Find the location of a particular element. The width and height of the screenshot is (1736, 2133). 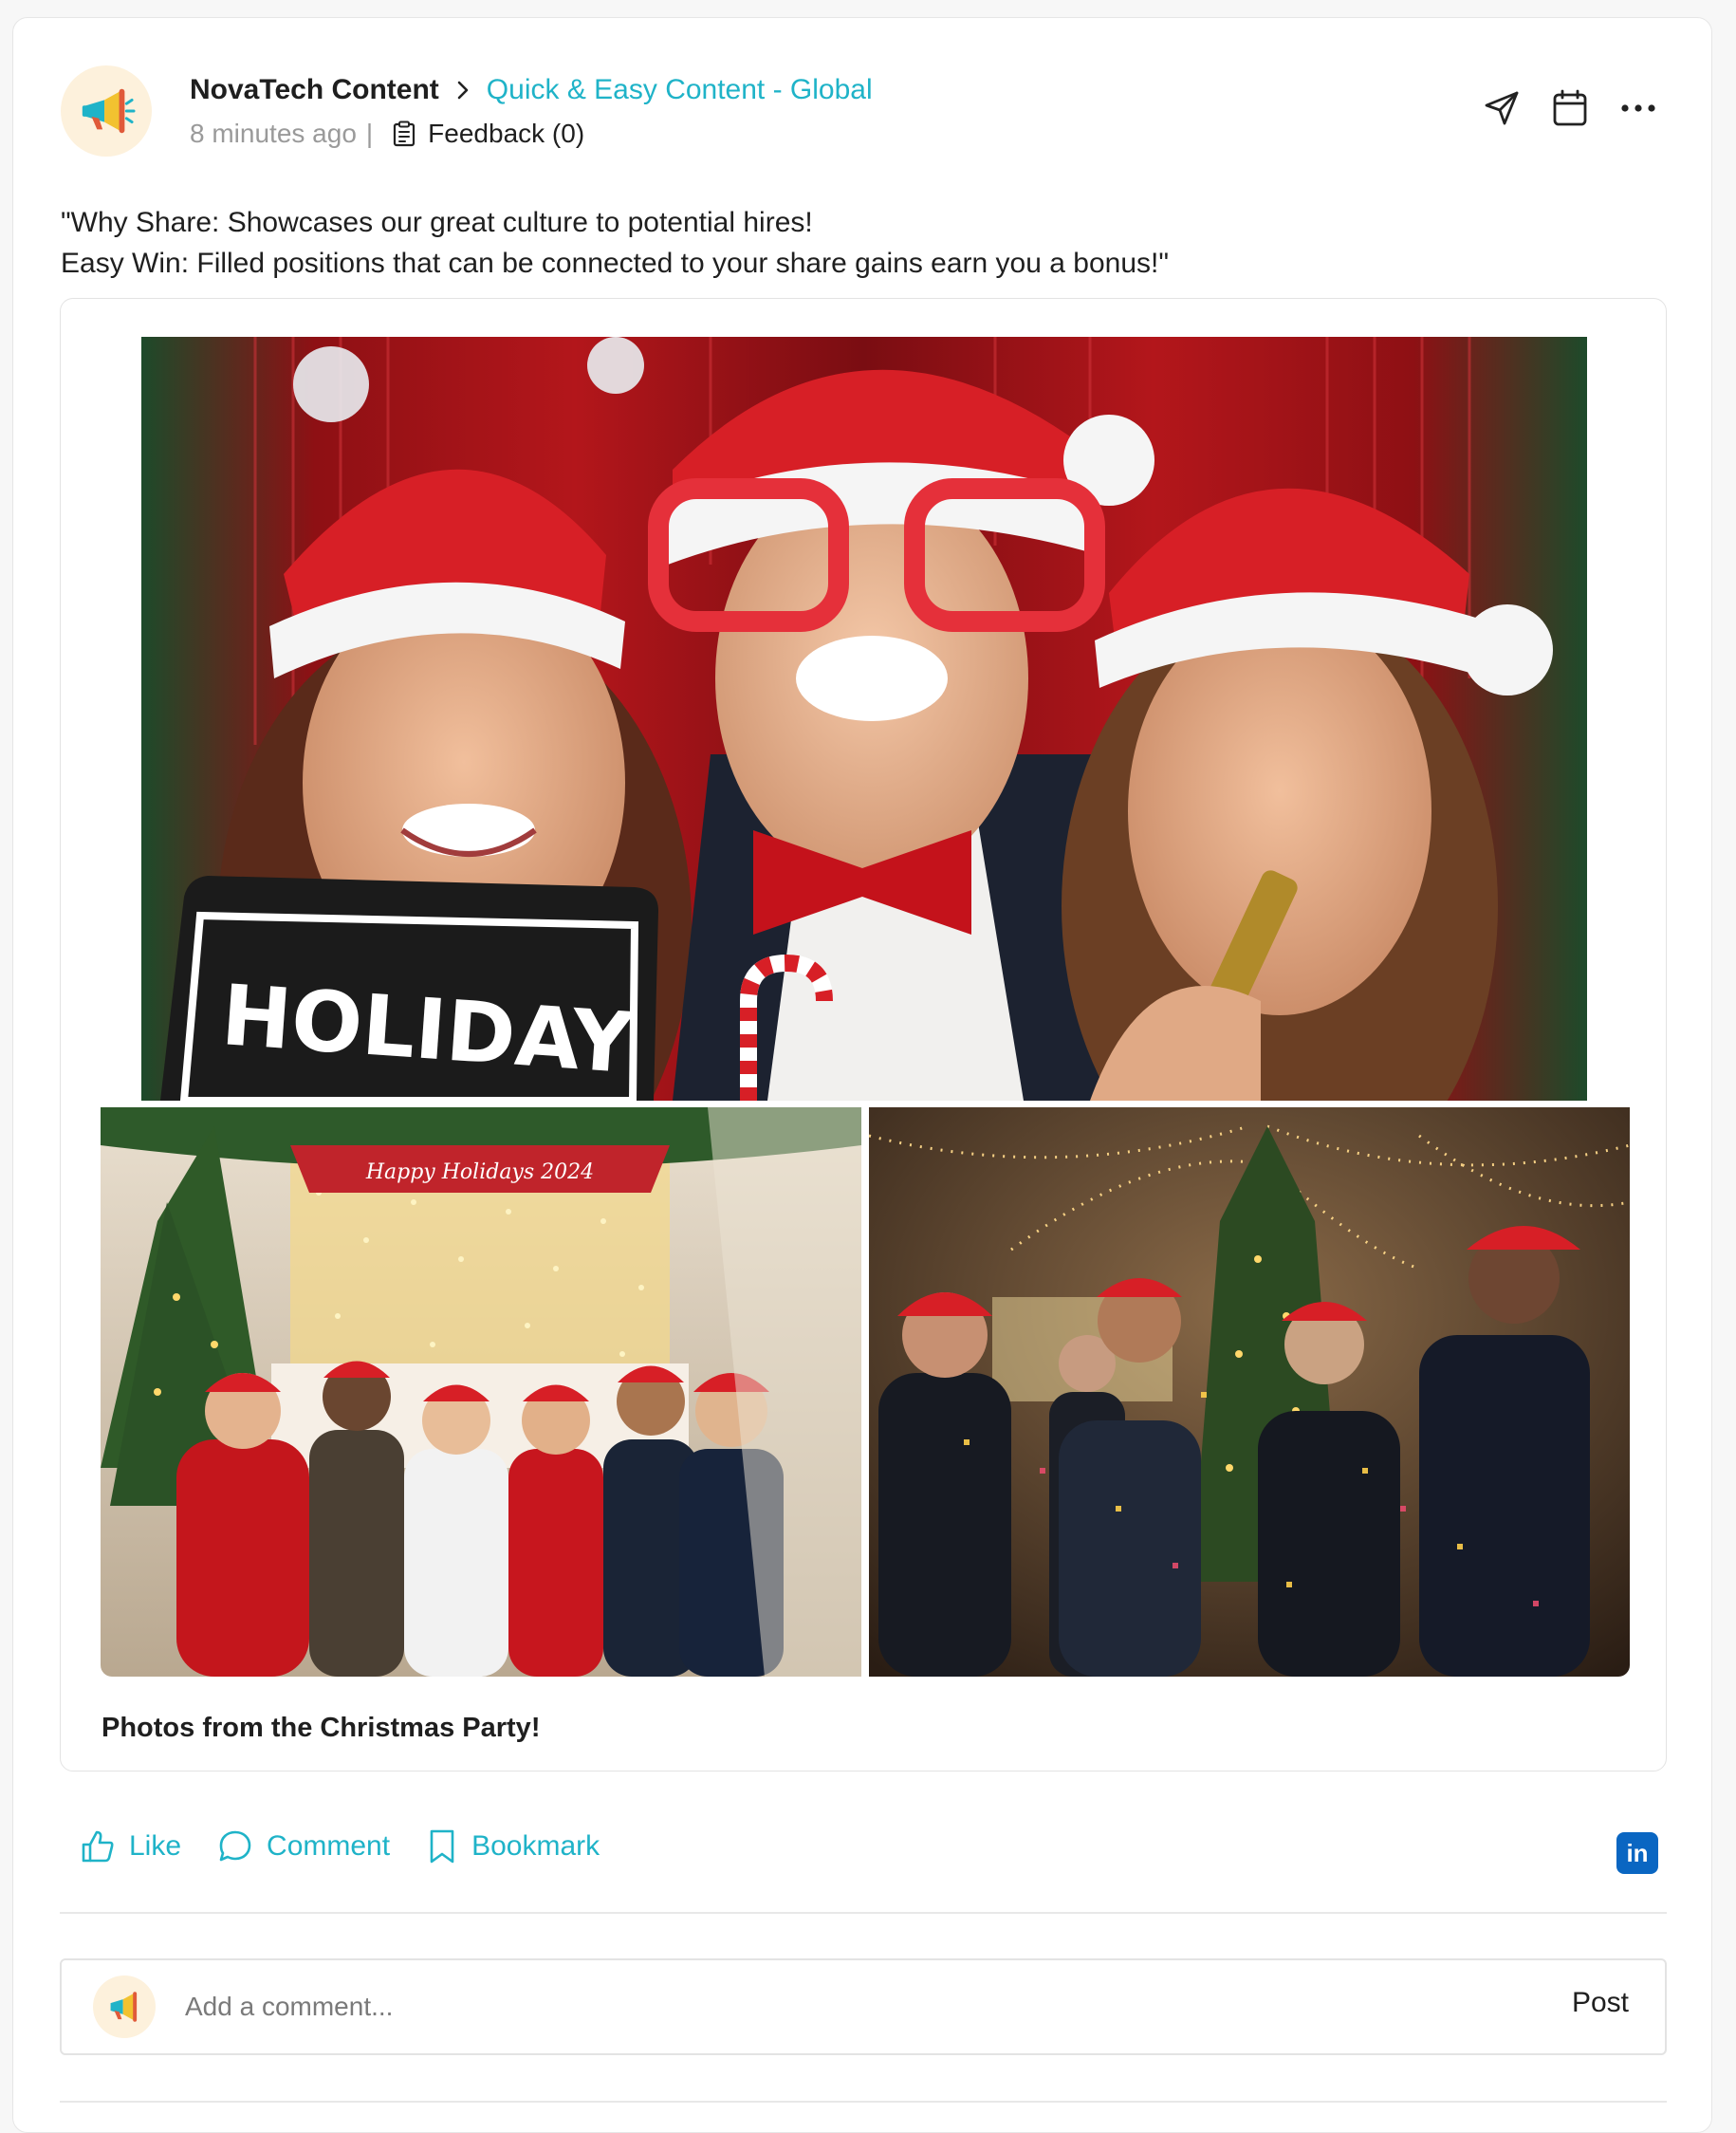

more-options-button is located at coordinates (1638, 108).